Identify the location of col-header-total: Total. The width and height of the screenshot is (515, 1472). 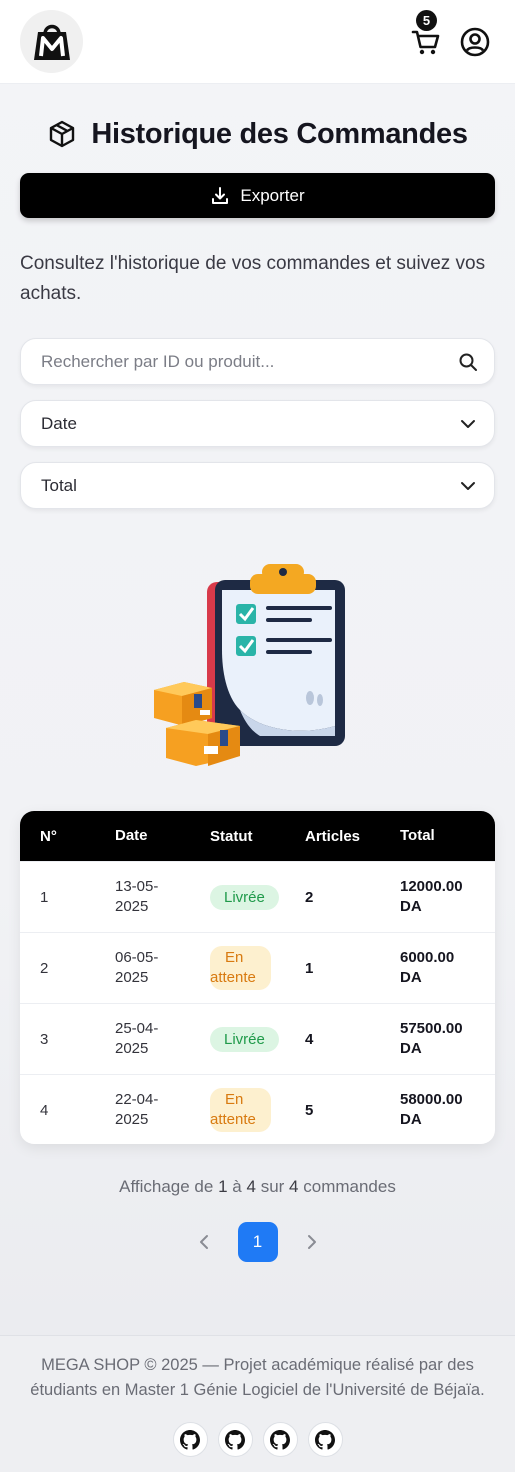
(417, 835).